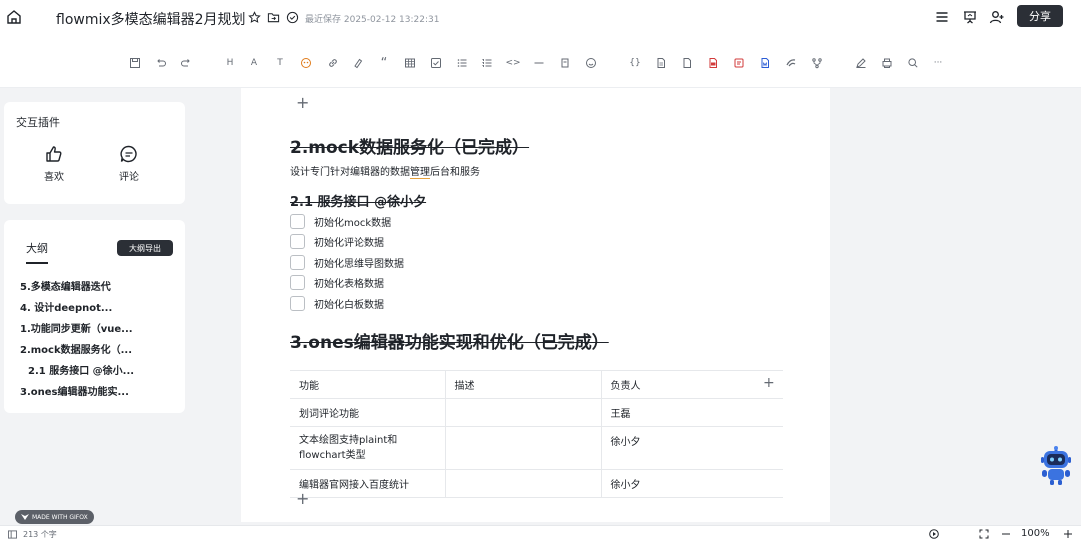 The height and width of the screenshot is (541, 1081). Describe the element at coordinates (349, 303) in the screenshot. I see `todo-text: 初始化白板数据` at that location.